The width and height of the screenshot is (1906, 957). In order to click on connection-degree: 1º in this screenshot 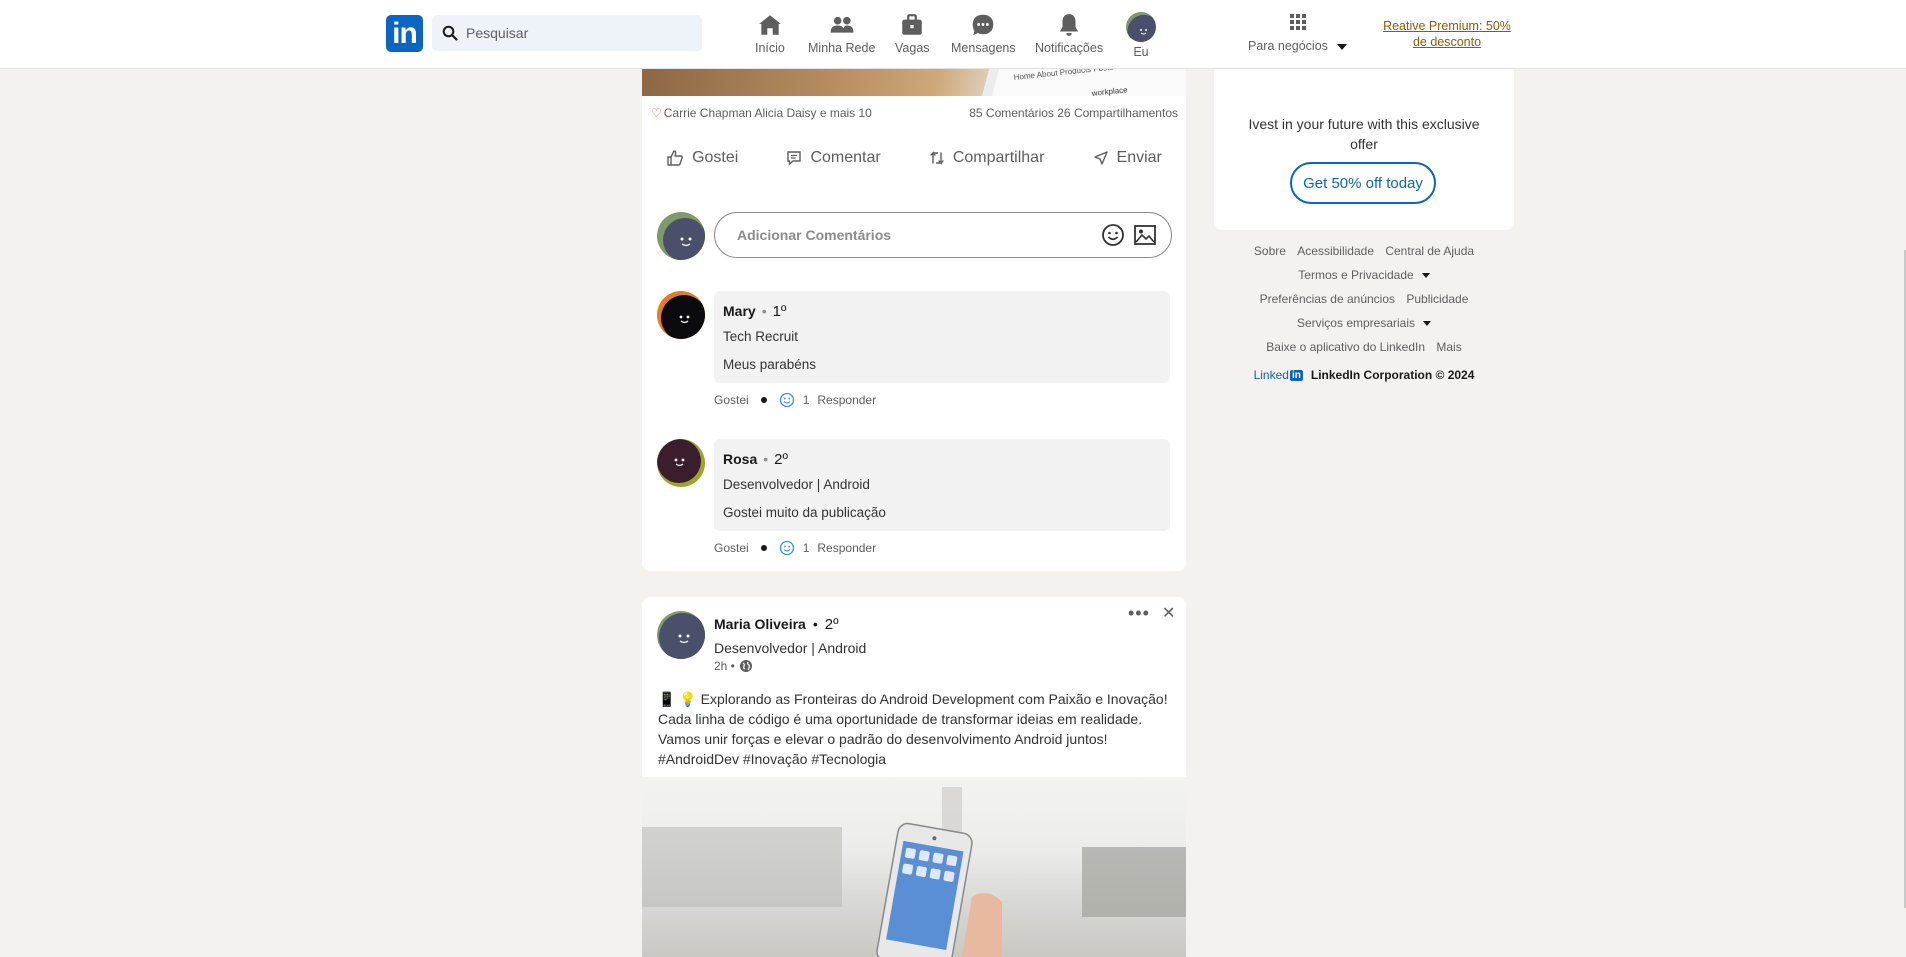, I will do `click(779, 311)`.